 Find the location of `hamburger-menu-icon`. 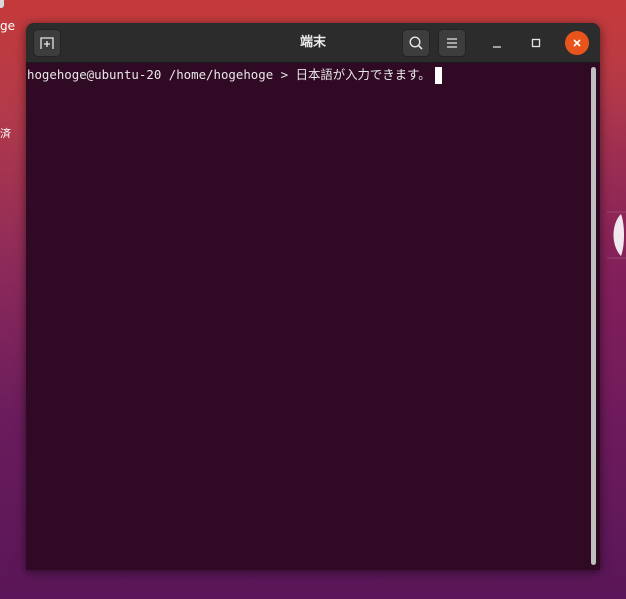

hamburger-menu-icon is located at coordinates (452, 43).